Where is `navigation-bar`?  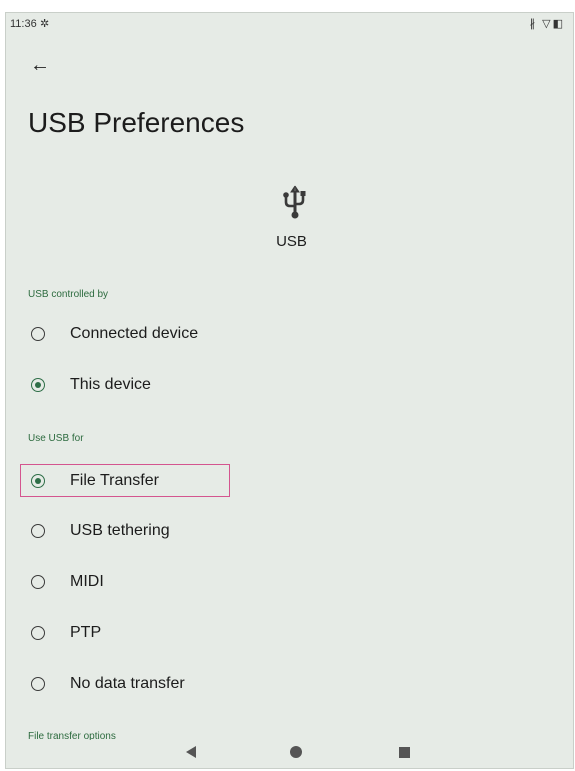 navigation-bar is located at coordinates (289, 754).